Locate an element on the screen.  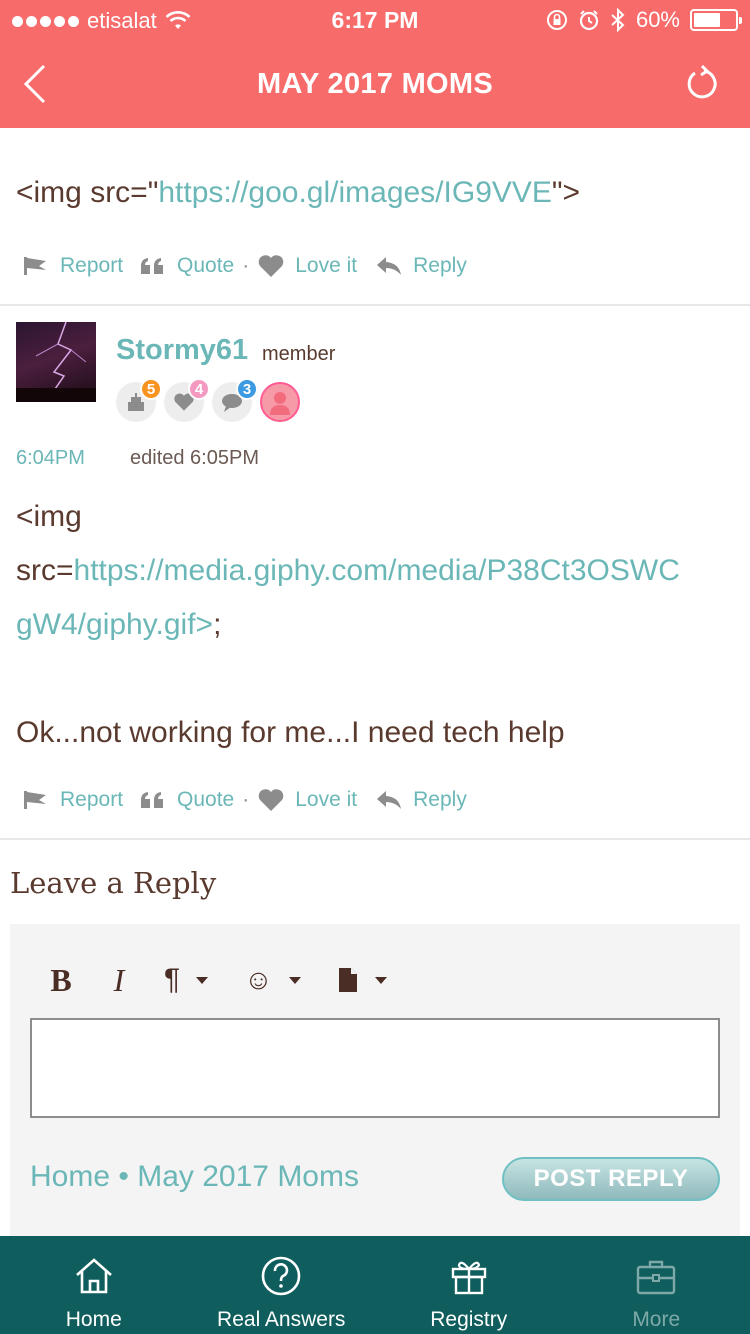
tab-more: More is located at coordinates (656, 1285).